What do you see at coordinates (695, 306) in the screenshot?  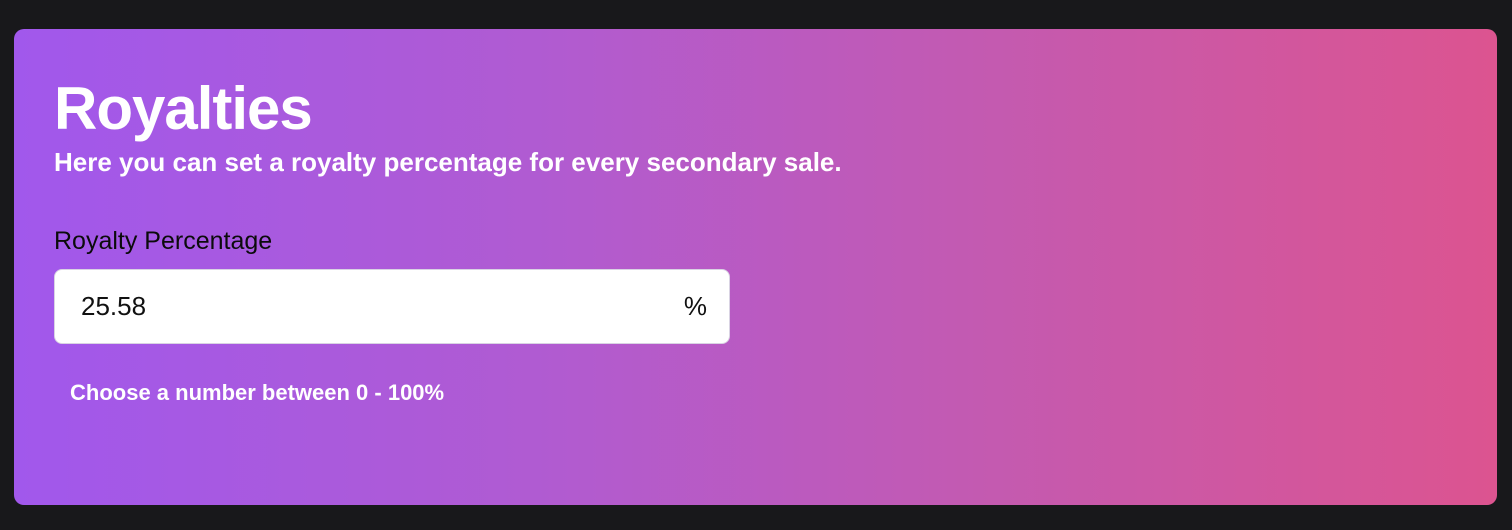 I see `percent-unit: %` at bounding box center [695, 306].